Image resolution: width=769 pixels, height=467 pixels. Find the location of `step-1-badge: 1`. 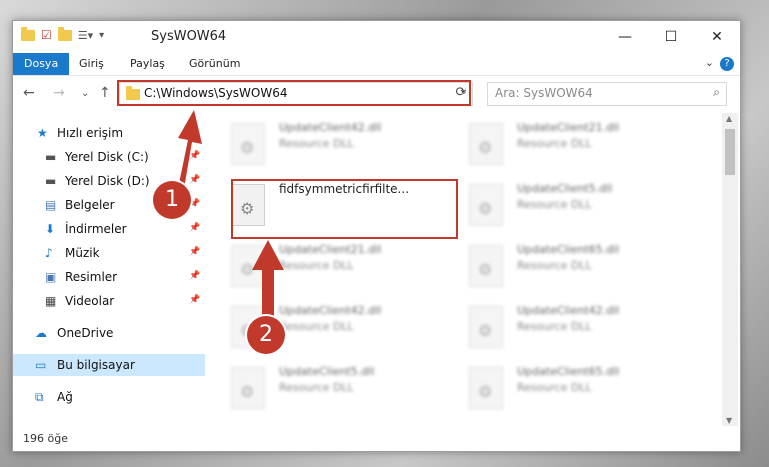

step-1-badge: 1 is located at coordinates (172, 200).